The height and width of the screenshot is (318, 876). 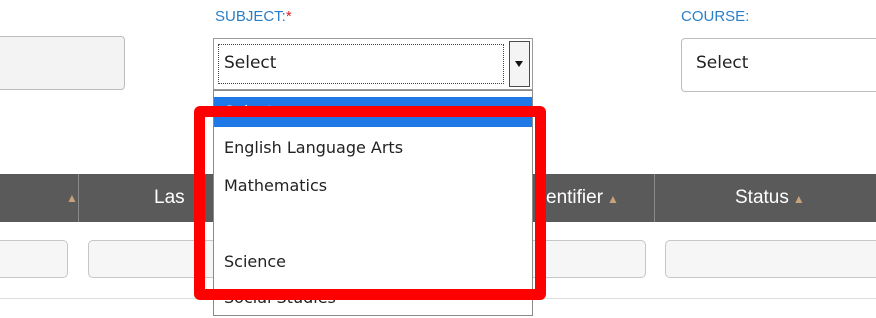 I want to click on subject-label-text: SUBJECT:, so click(x=250, y=16).